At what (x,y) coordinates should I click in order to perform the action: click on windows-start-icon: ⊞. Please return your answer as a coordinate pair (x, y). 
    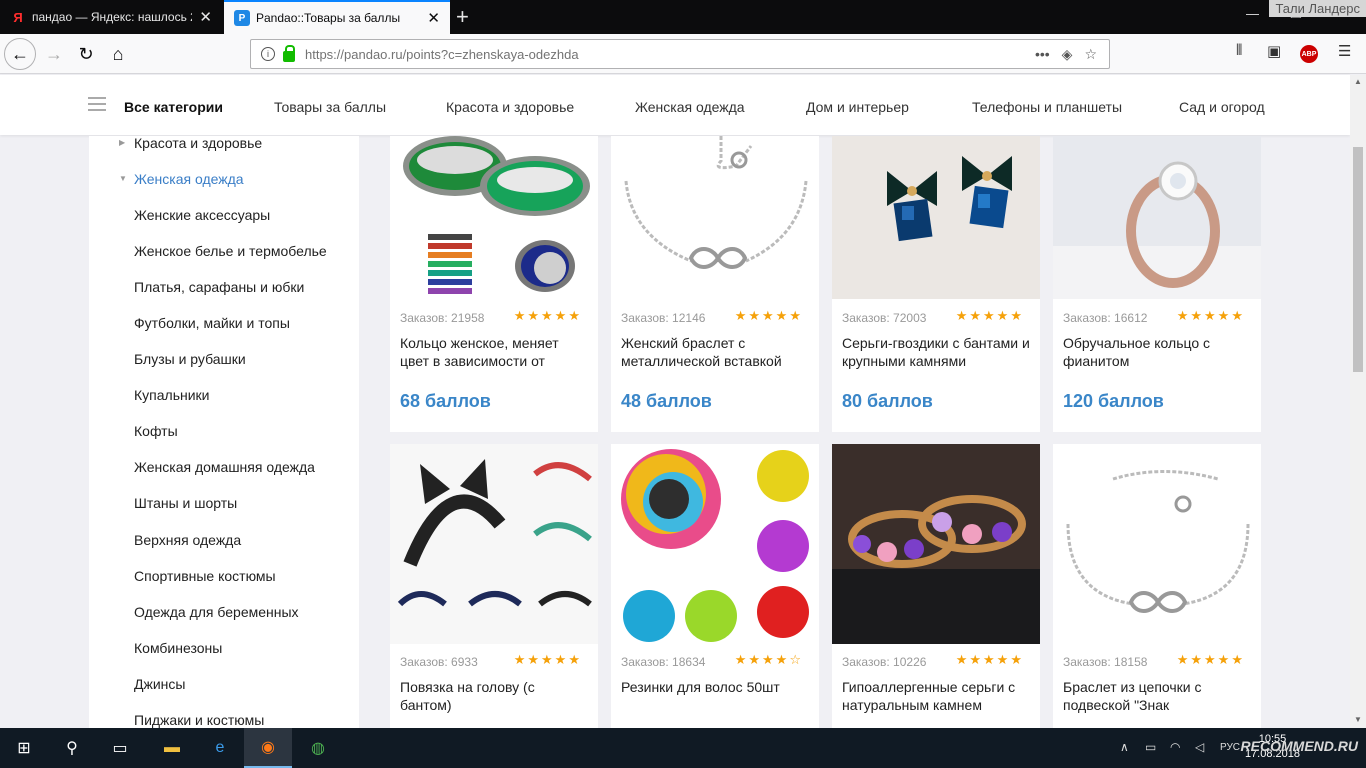
    Looking at the image, I should click on (24, 748).